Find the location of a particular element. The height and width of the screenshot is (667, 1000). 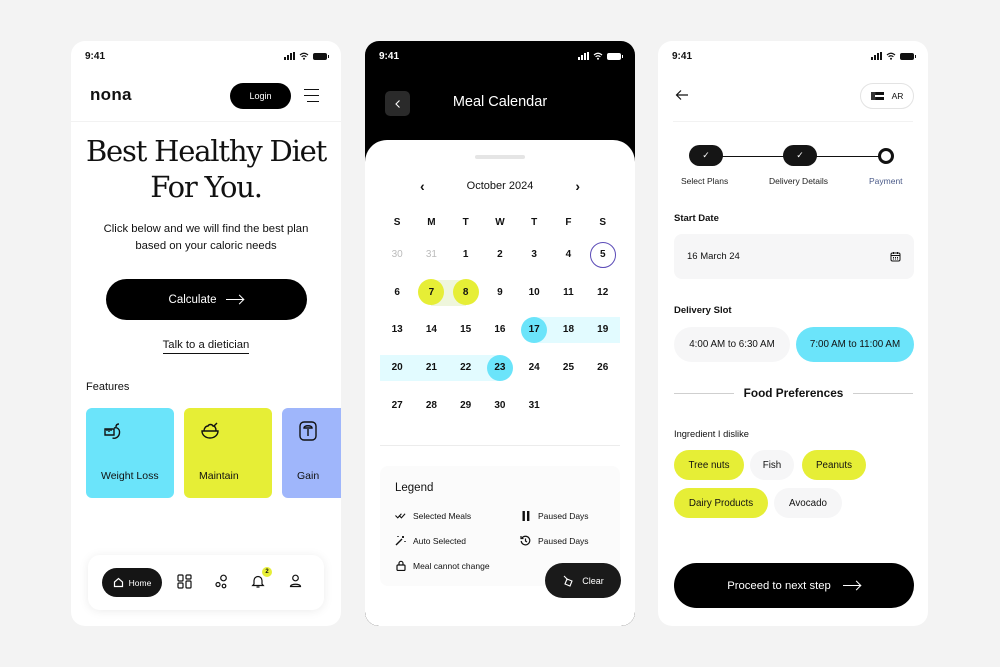

nav-notifications-tab: 2 is located at coordinates (260, 578).